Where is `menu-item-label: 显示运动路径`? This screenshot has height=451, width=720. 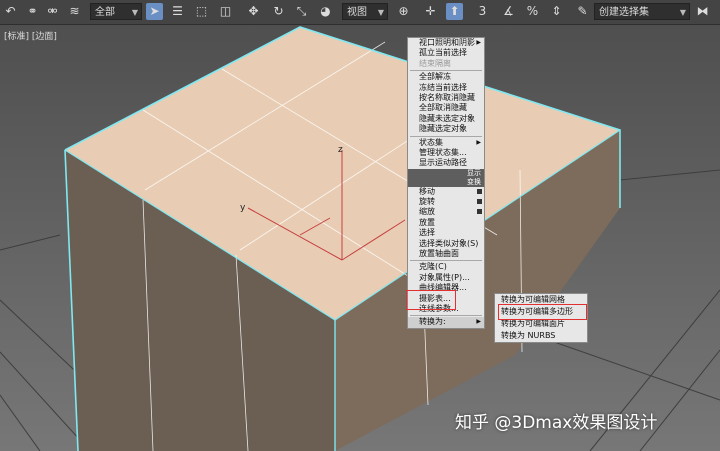 menu-item-label: 显示运动路径 is located at coordinates (443, 163).